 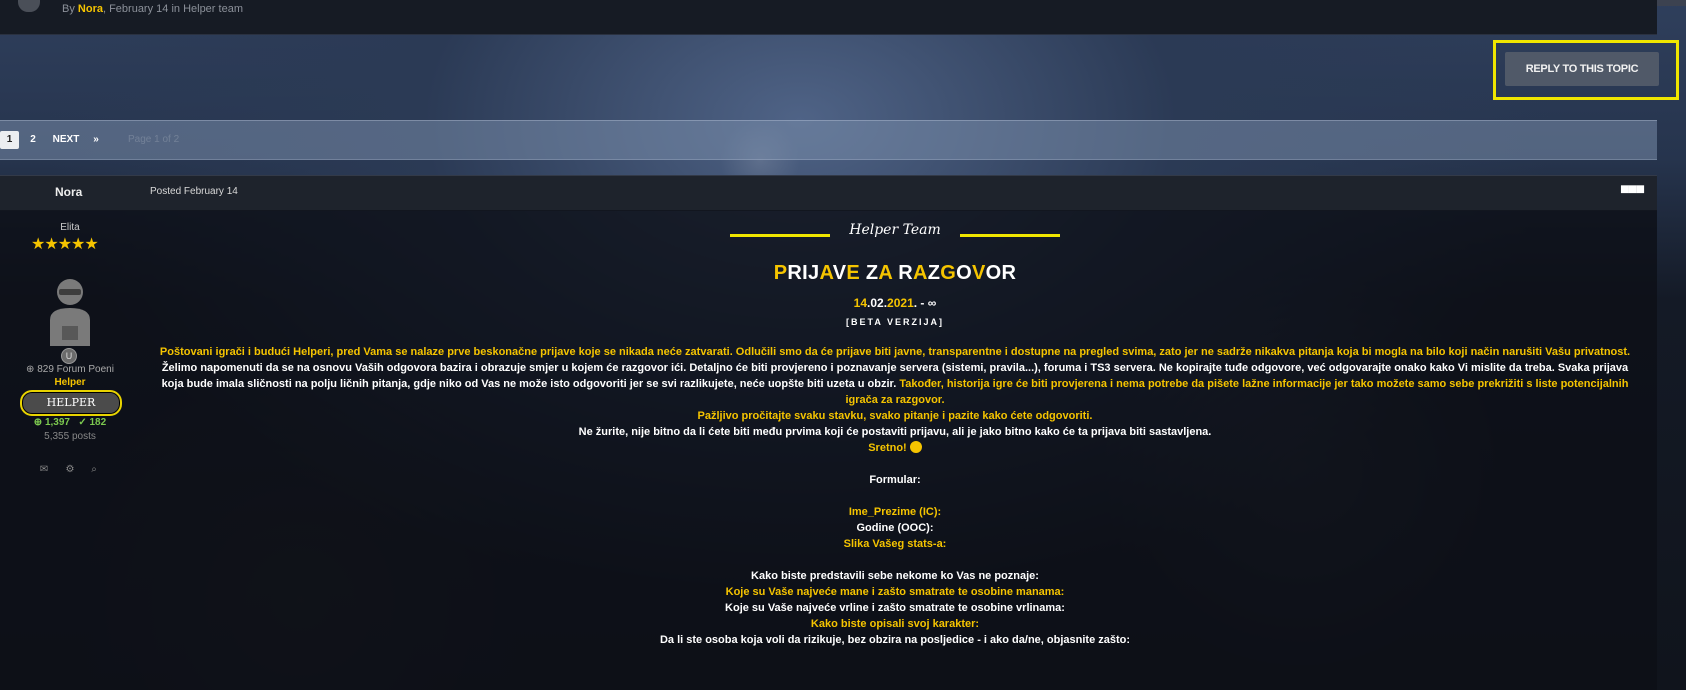 What do you see at coordinates (877, 303) in the screenshot?
I see `date-month: .02.` at bounding box center [877, 303].